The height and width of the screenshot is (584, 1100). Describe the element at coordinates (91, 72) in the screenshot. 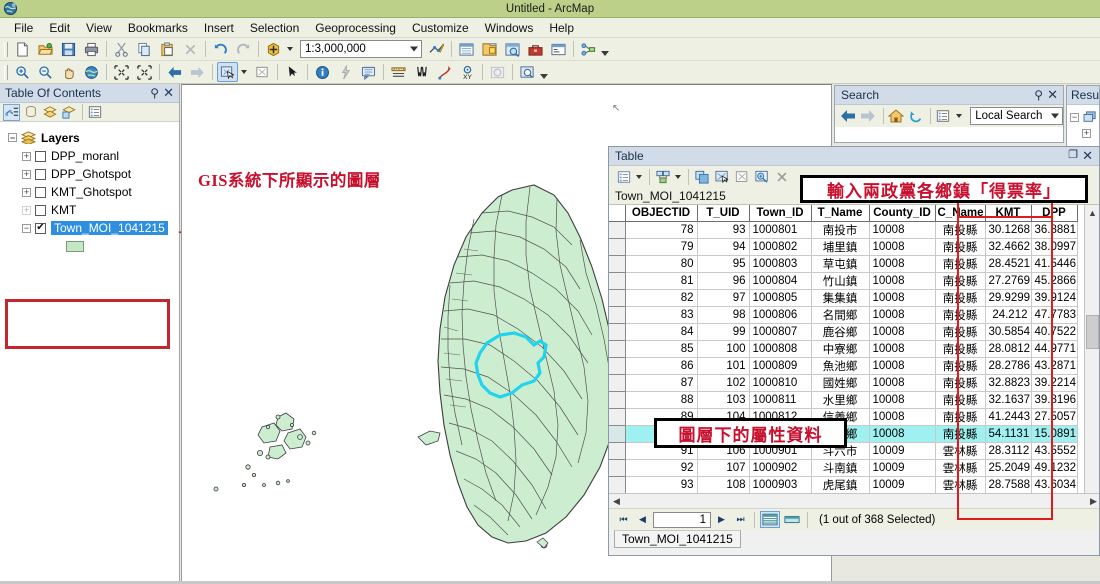

I see `full-extent-icon` at that location.